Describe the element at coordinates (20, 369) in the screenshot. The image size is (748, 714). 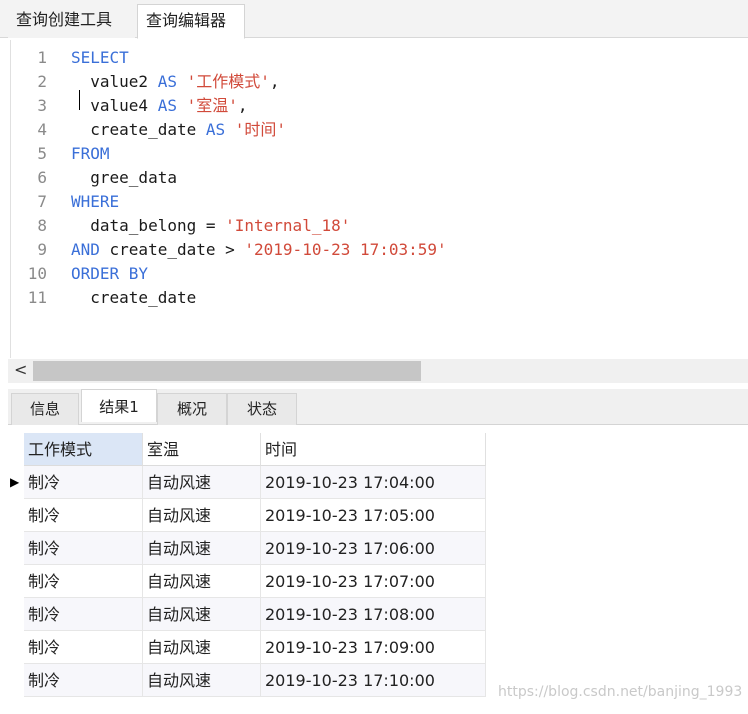
I see `scroll-left-icon: <` at that location.